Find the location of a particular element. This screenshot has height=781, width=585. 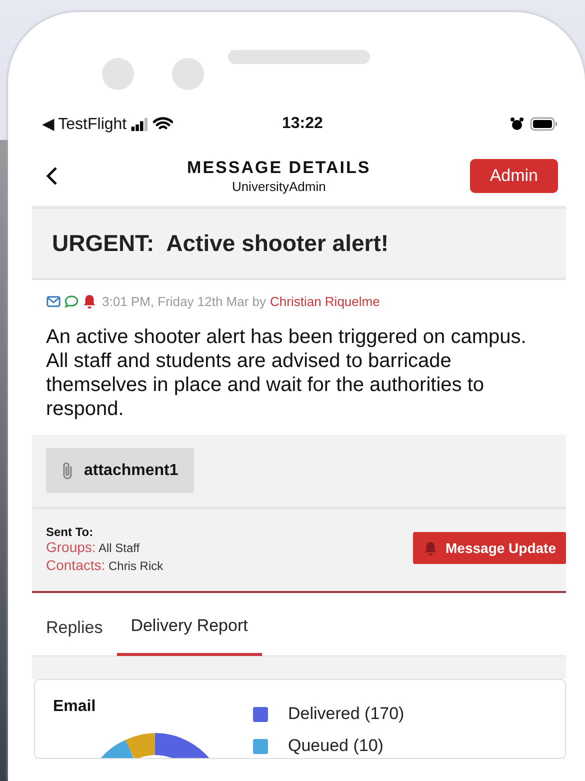

recipient-value: All Staff is located at coordinates (118, 548).